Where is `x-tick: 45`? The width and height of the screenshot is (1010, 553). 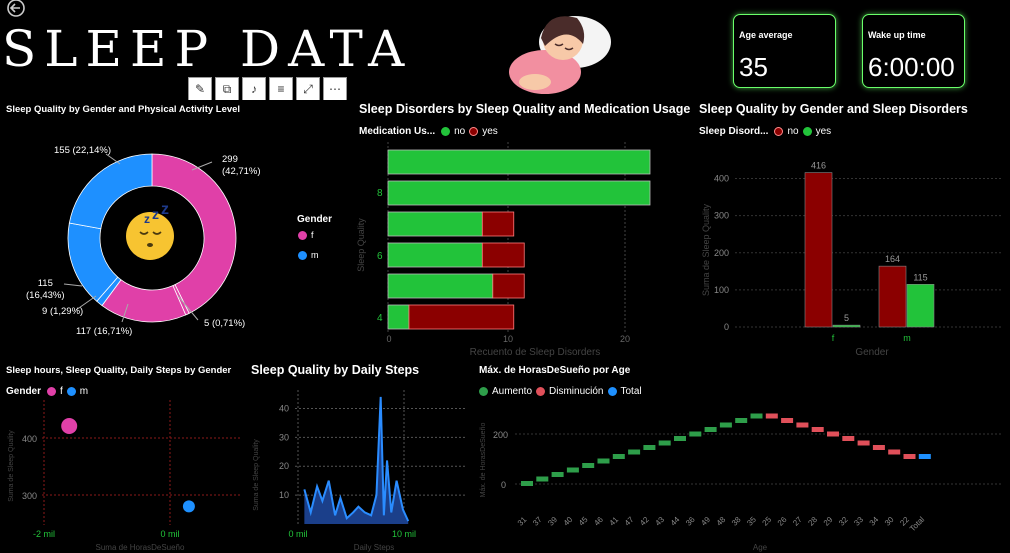 x-tick: 45 is located at coordinates (583, 521).